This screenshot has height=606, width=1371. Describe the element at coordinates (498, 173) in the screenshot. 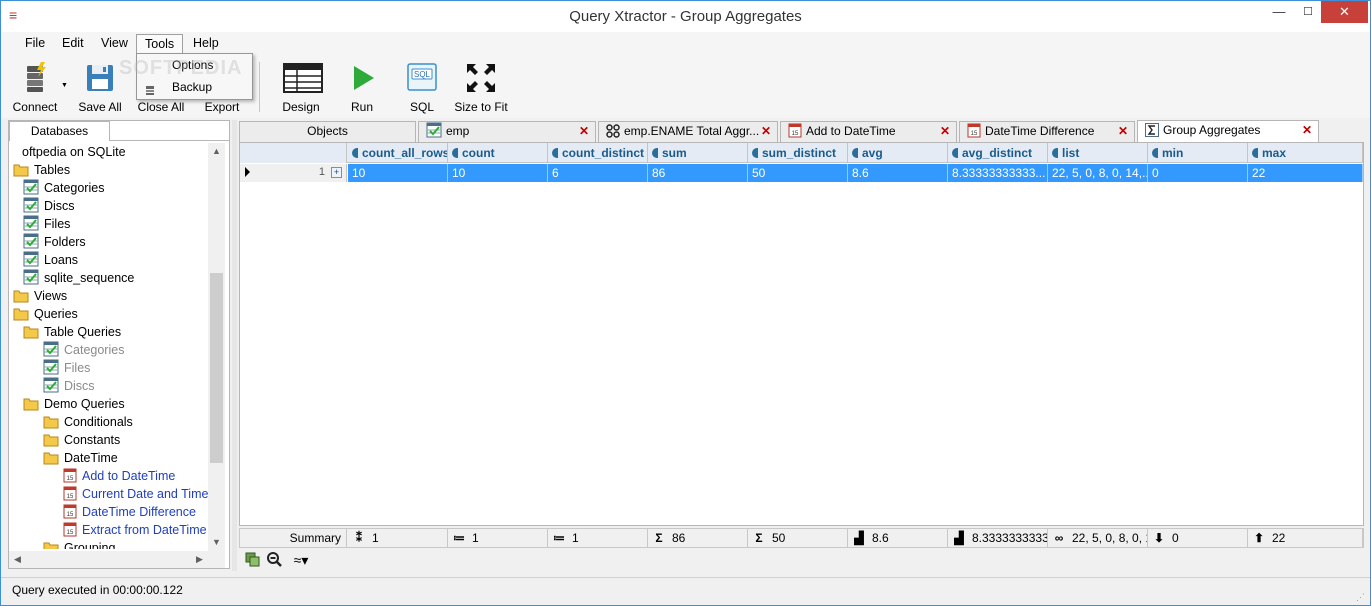

I see `grid-cell-count: 10` at that location.